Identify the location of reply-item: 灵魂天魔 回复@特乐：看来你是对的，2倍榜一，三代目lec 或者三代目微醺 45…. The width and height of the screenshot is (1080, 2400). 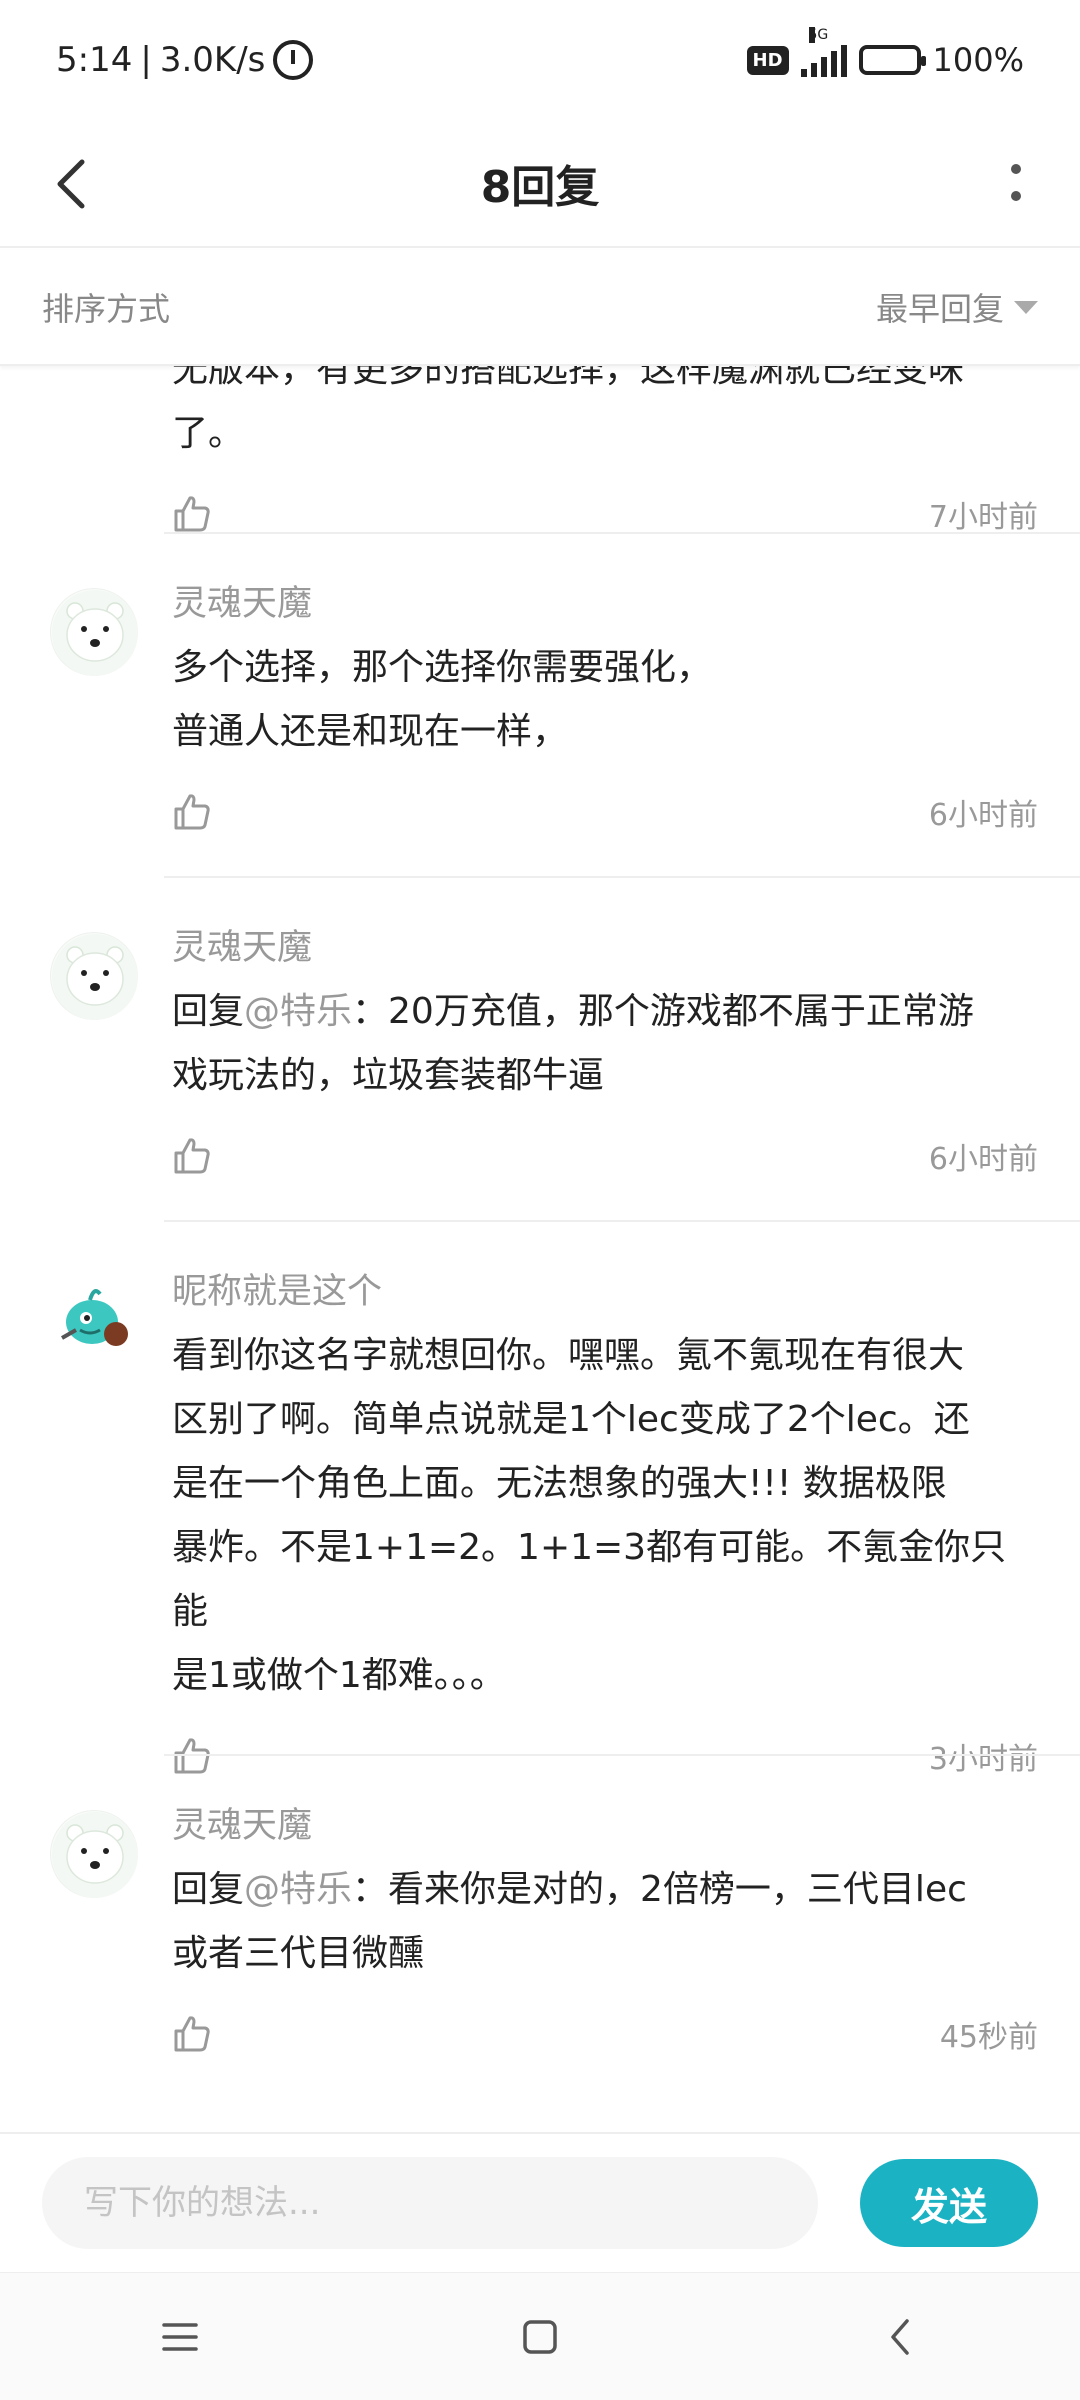
(540, 1928).